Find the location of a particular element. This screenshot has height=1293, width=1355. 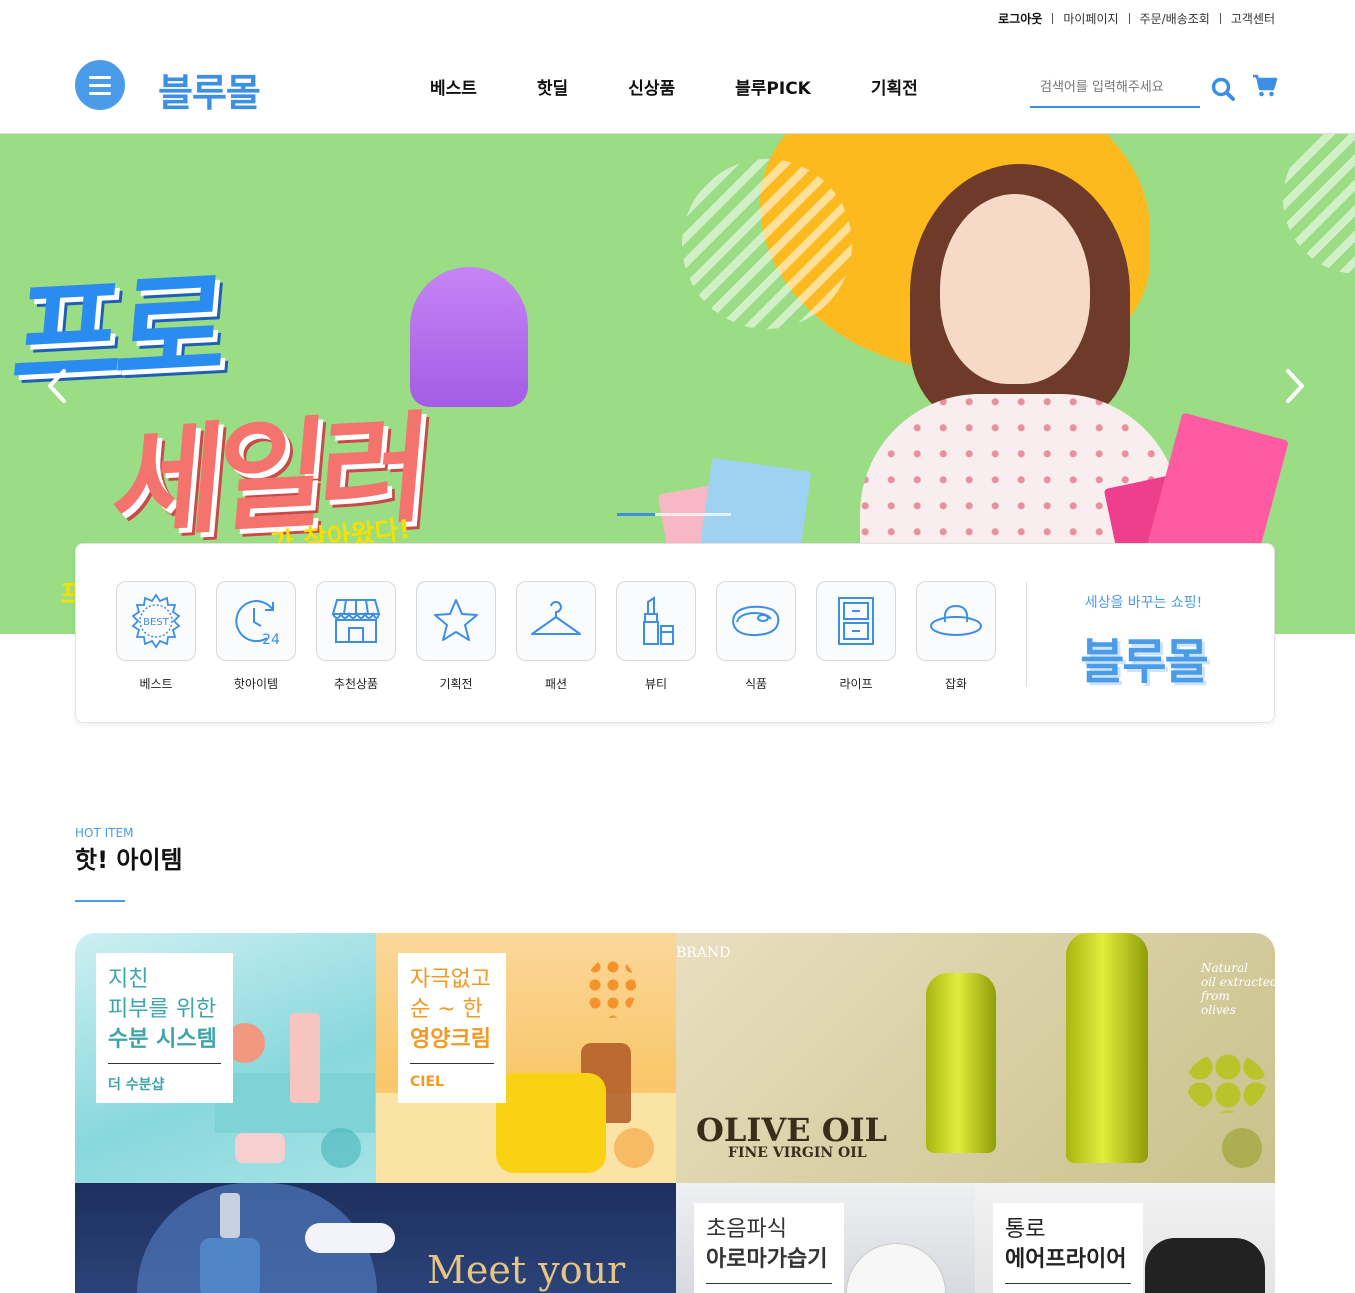

decor-stripe-circle is located at coordinates (1319, 204).